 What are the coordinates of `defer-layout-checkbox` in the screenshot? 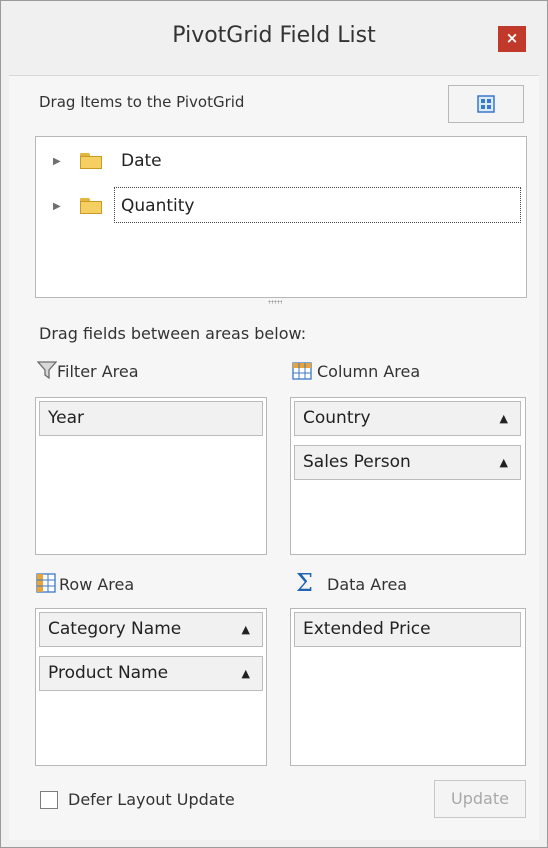 It's located at (49, 800).